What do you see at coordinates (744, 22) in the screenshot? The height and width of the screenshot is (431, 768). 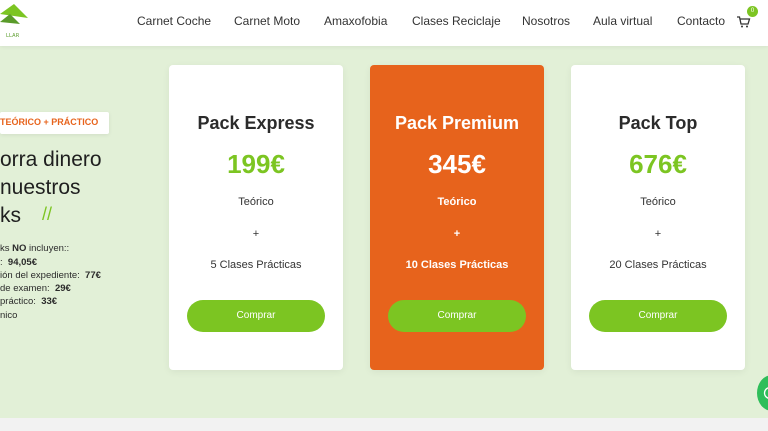 I see `shopping-cart-icon` at bounding box center [744, 22].